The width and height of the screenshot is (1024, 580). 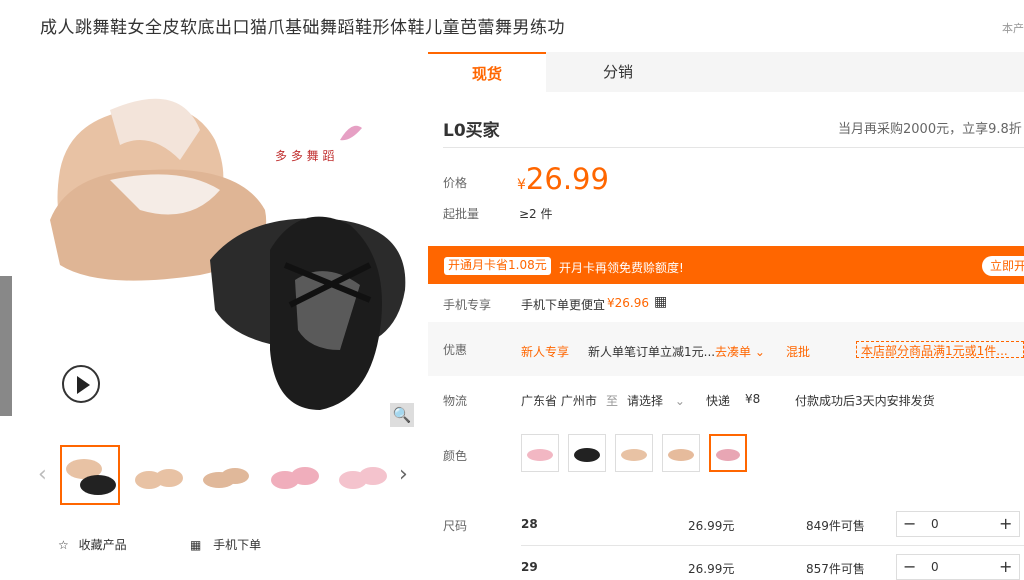 What do you see at coordinates (835, 569) in the screenshot?
I see `size-stock: 857件可售` at bounding box center [835, 569].